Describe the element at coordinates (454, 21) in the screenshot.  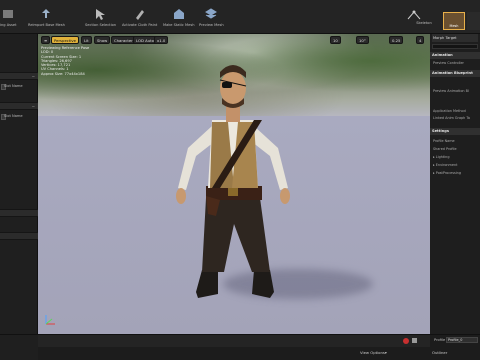
I see `mesh-mode-button: Mesh` at that location.